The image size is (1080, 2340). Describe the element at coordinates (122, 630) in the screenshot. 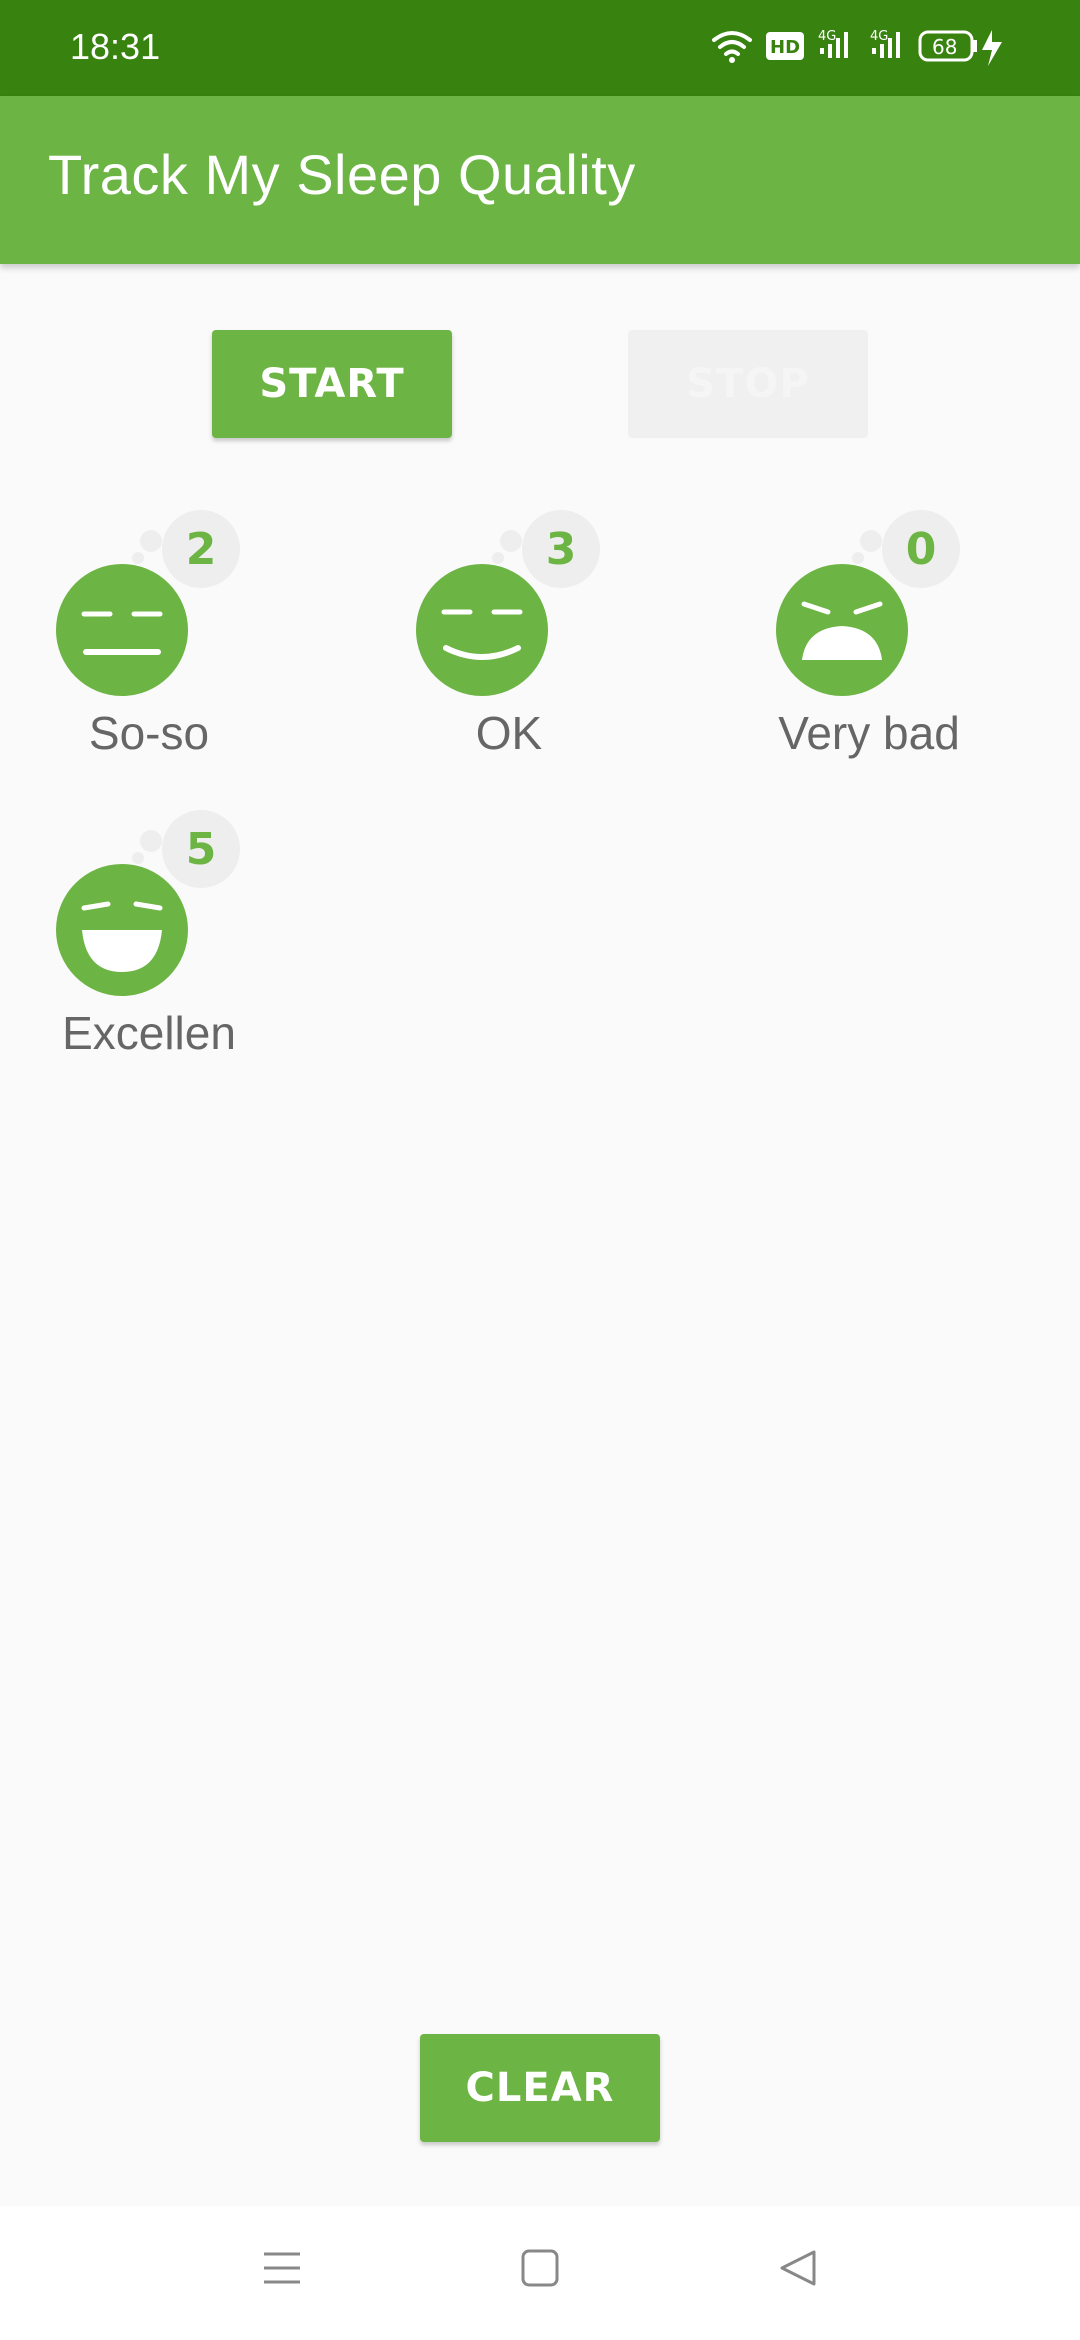

I see `so-so-face-icon` at that location.